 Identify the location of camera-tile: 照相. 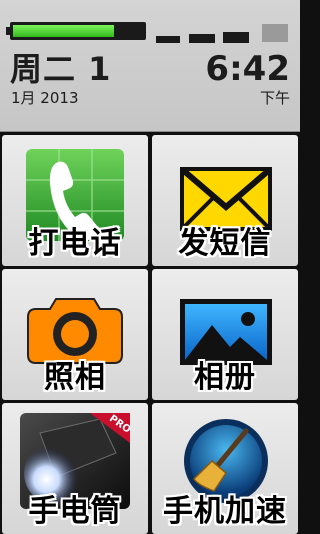
(75, 334).